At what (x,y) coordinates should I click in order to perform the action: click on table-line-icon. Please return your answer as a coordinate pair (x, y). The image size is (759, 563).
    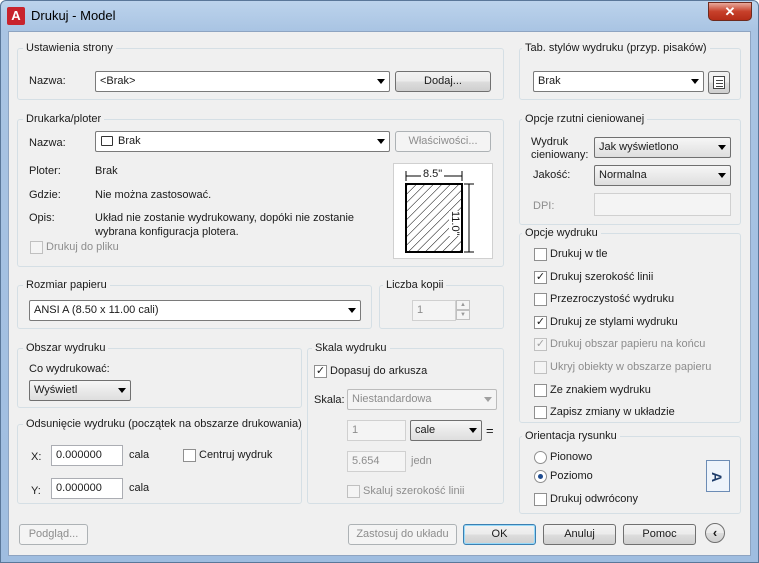
    Looking at the image, I should click on (719, 80).